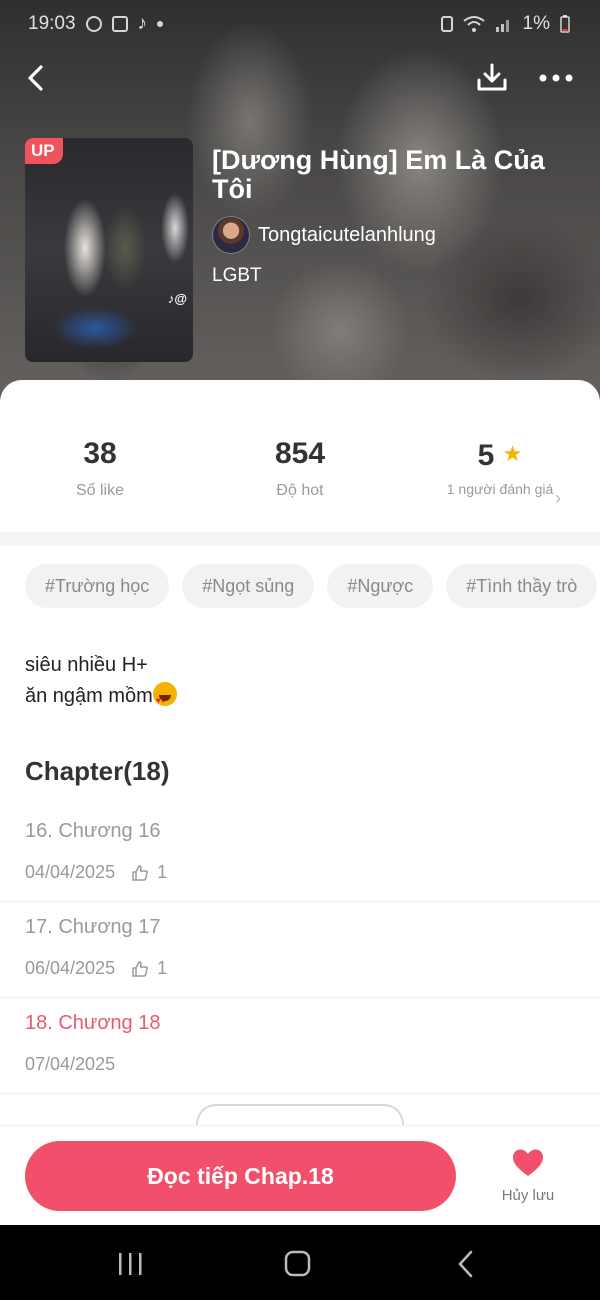  Describe the element at coordinates (93, 1023) in the screenshot. I see `chapter-name: 18. Chương 18` at that location.